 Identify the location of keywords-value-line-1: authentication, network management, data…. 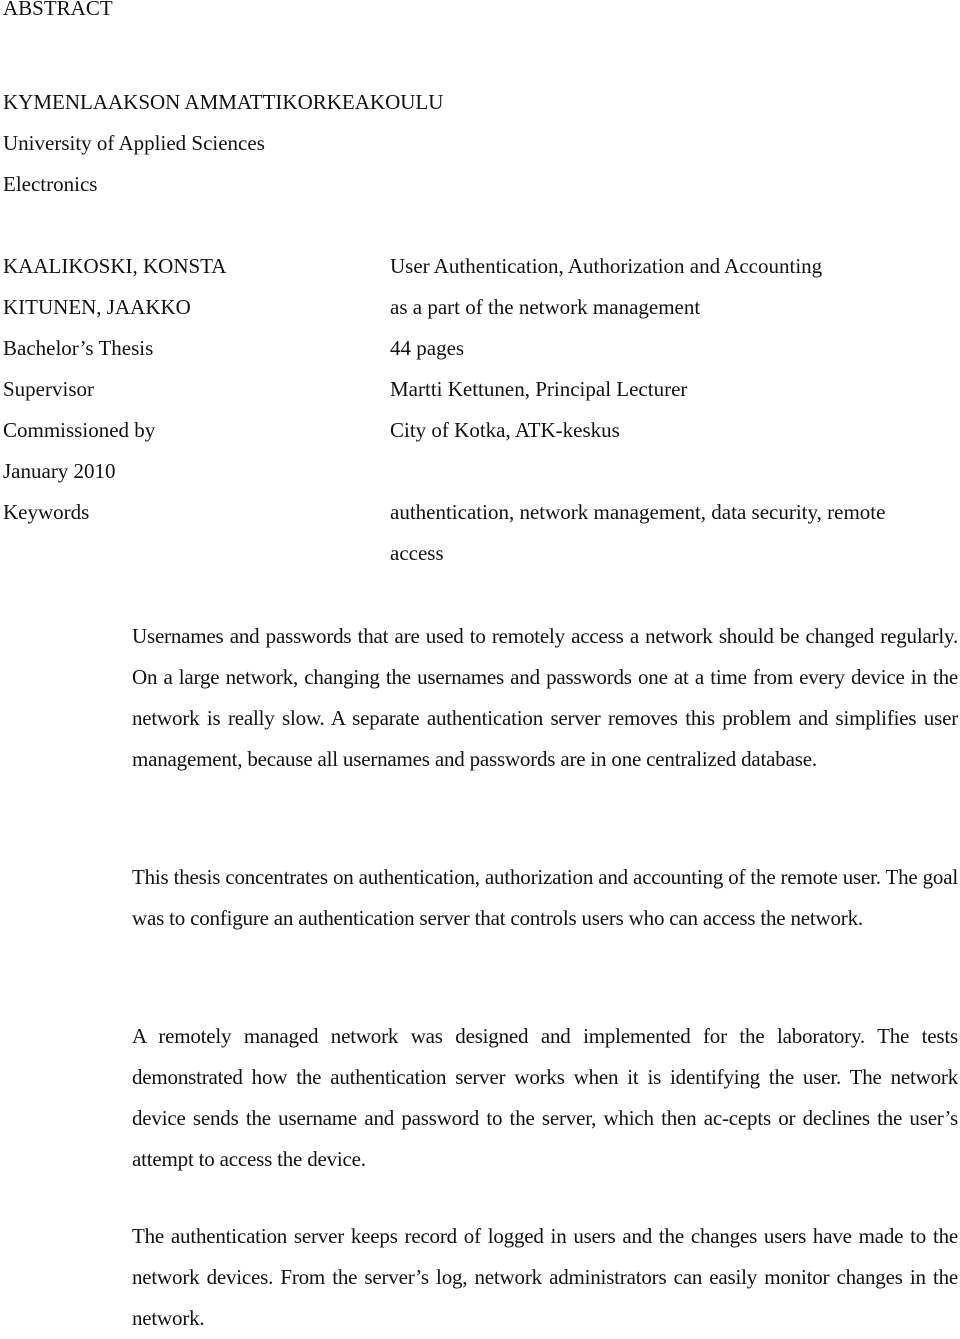
(638, 512).